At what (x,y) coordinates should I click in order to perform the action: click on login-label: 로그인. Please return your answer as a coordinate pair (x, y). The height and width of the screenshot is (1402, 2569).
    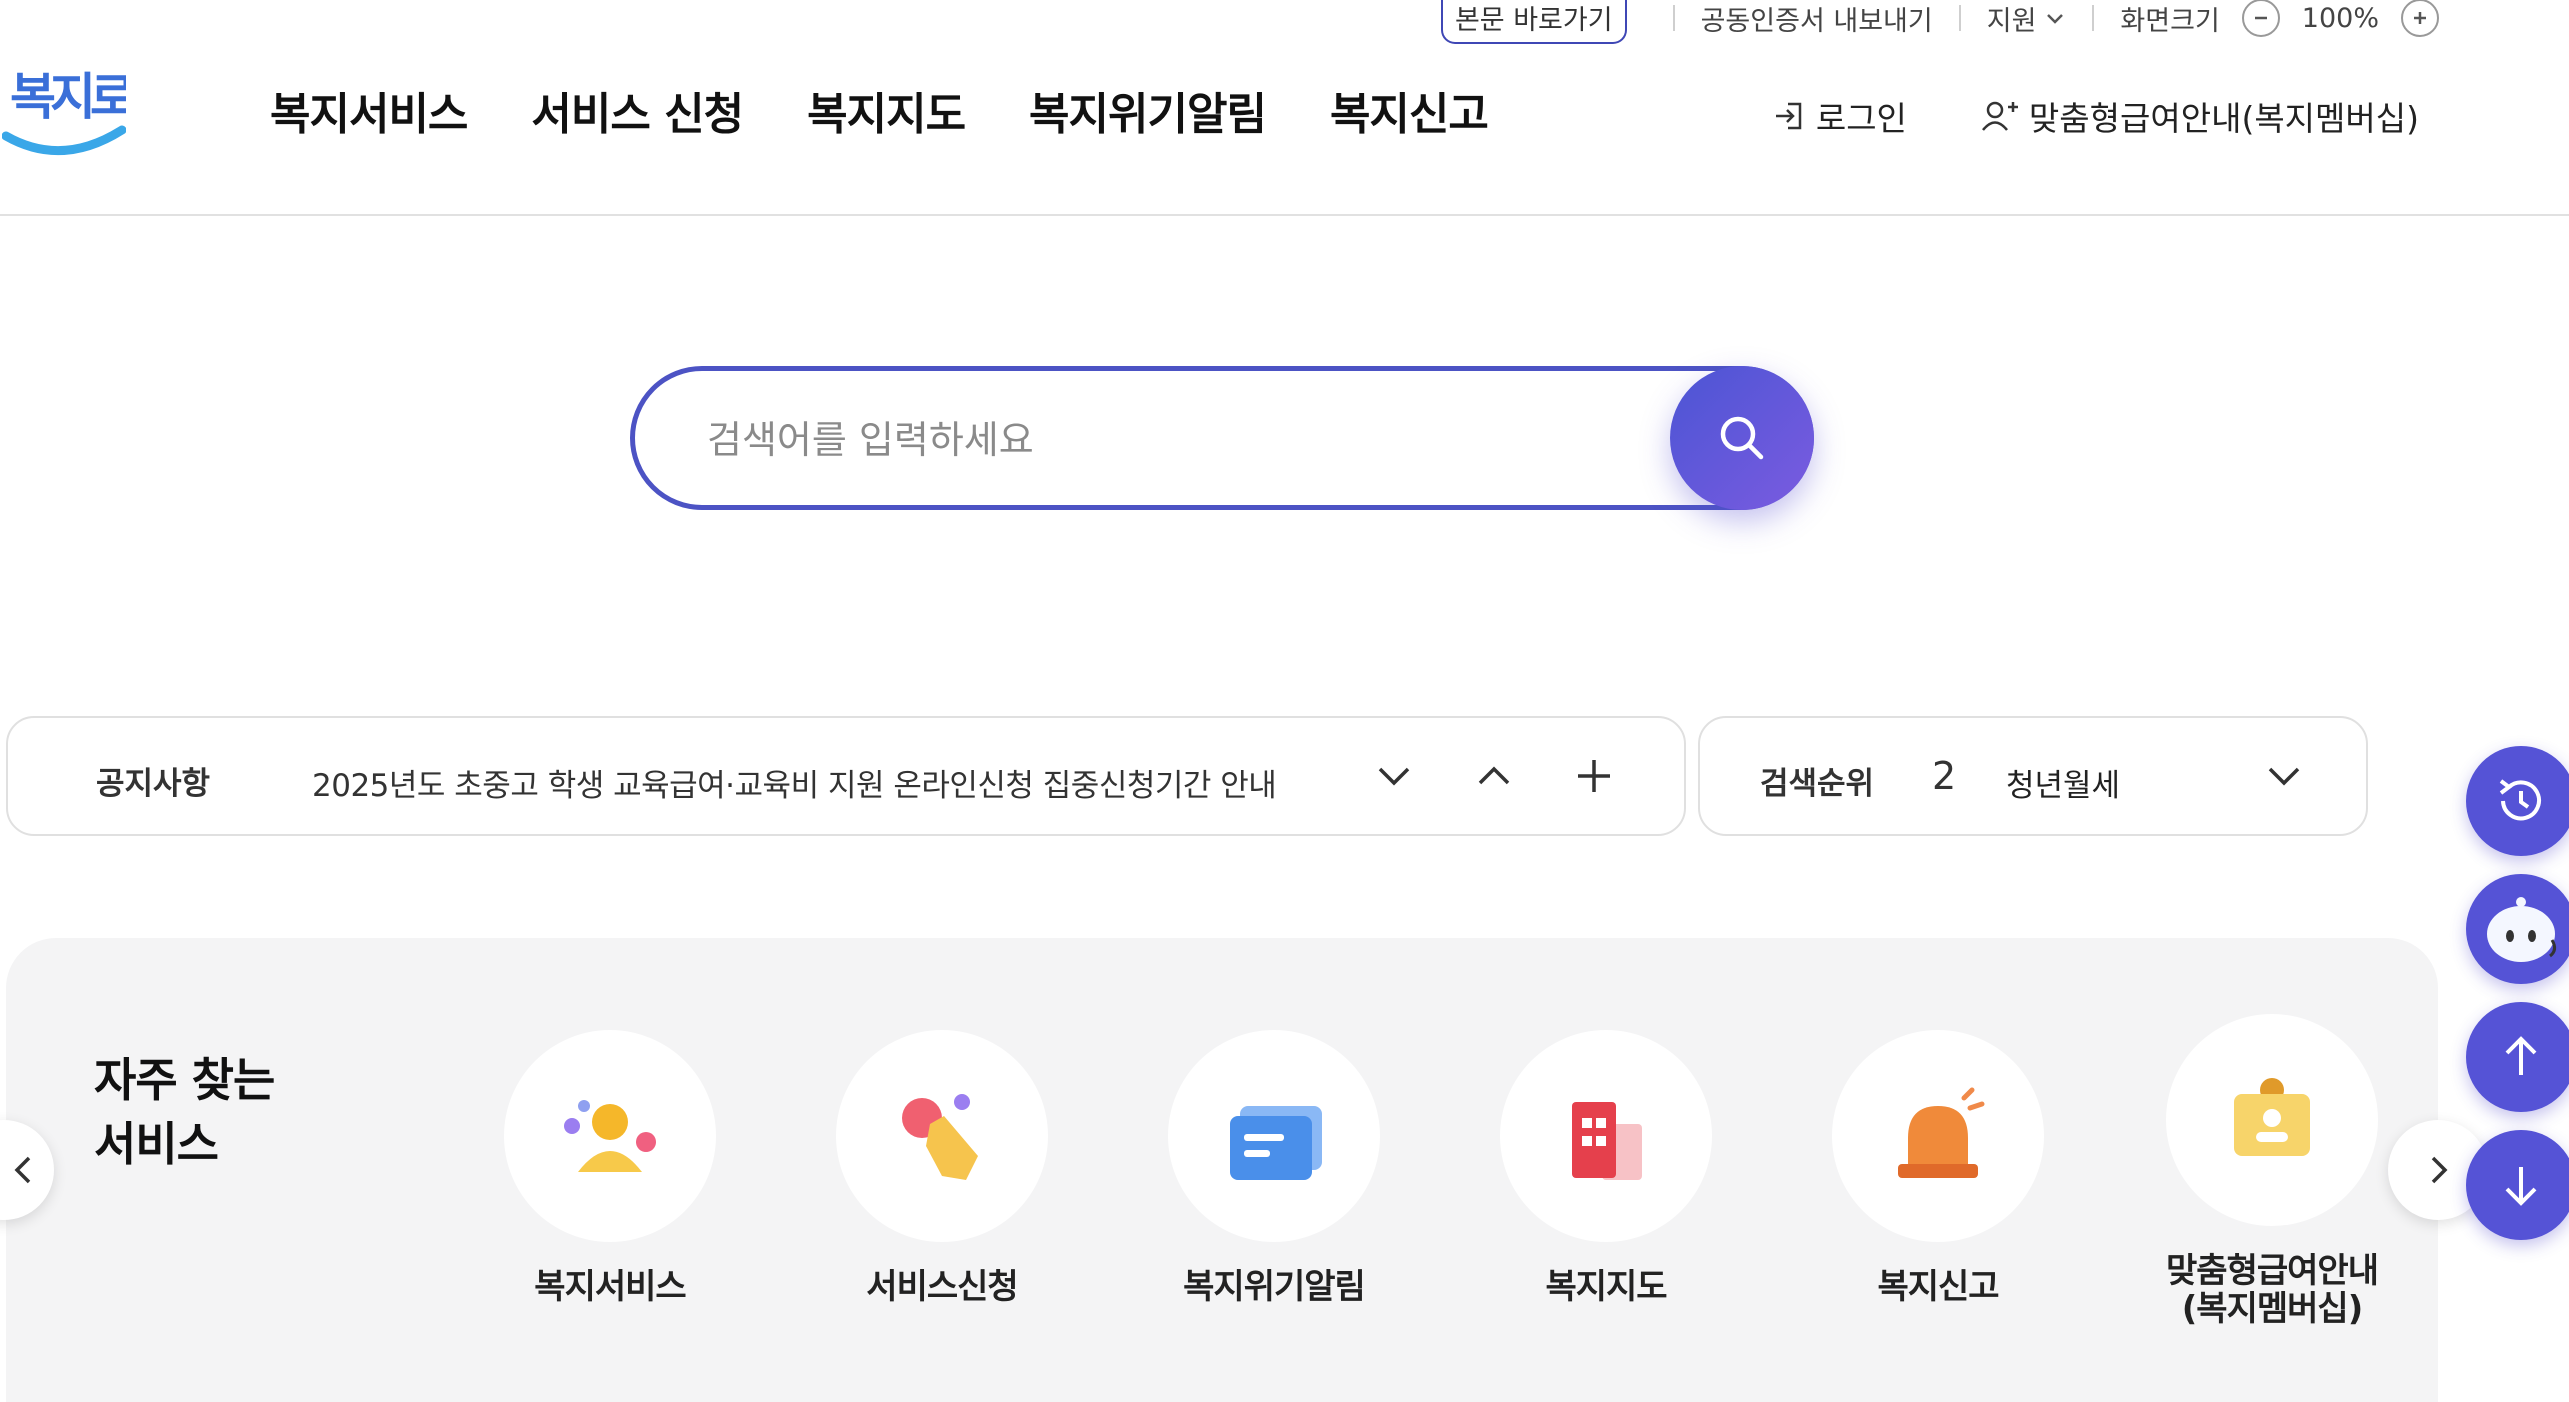
    Looking at the image, I should click on (1861, 118).